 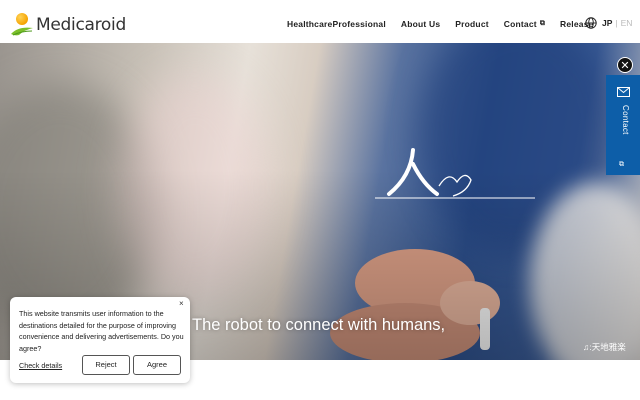 I want to click on nav-item-about-us: About Us, so click(x=420, y=24).